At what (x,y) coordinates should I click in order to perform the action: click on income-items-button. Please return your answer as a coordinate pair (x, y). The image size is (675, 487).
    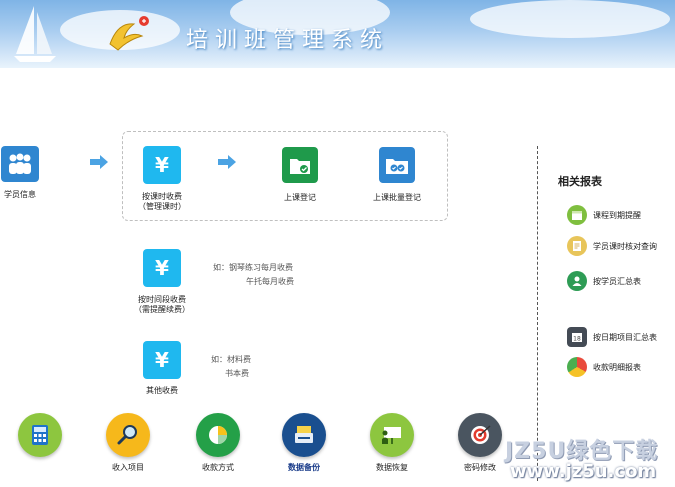
    Looking at the image, I should click on (128, 435).